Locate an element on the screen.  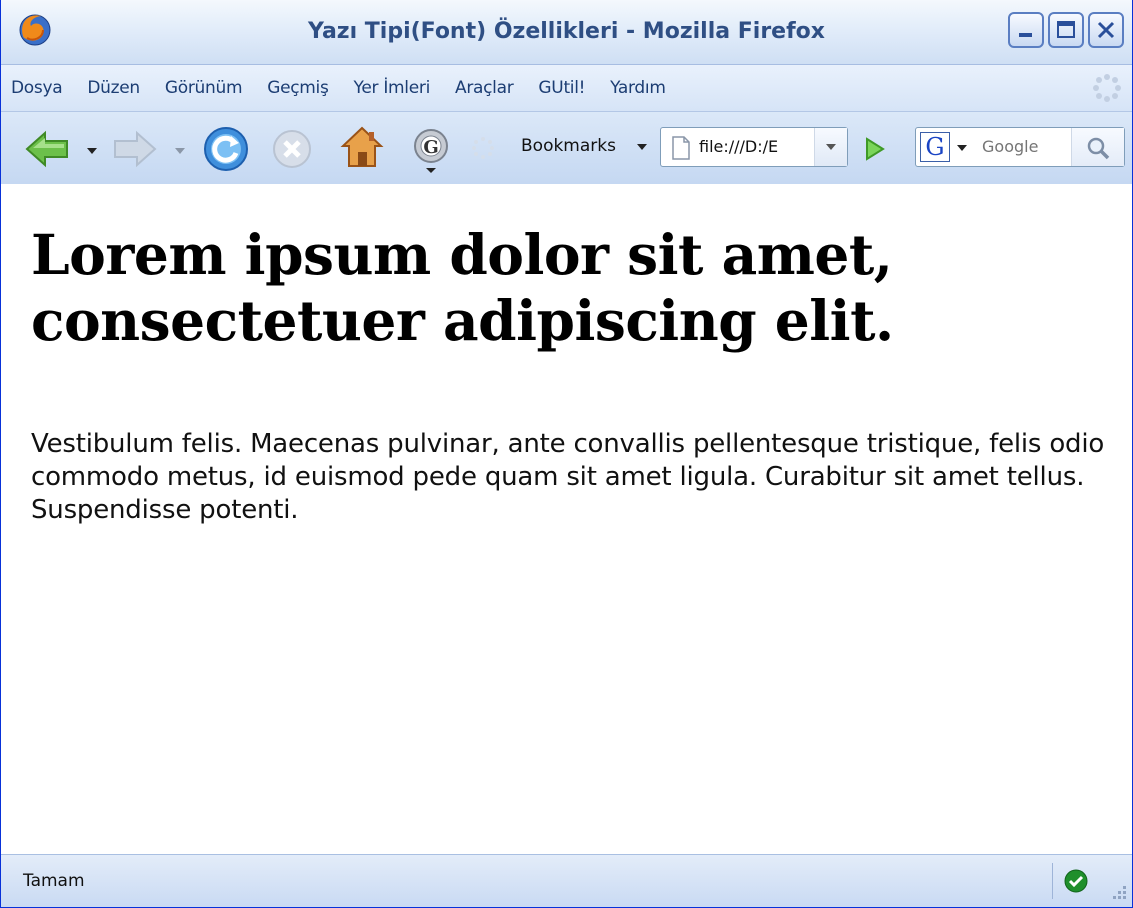
url-dropdown-button is located at coordinates (830, 147).